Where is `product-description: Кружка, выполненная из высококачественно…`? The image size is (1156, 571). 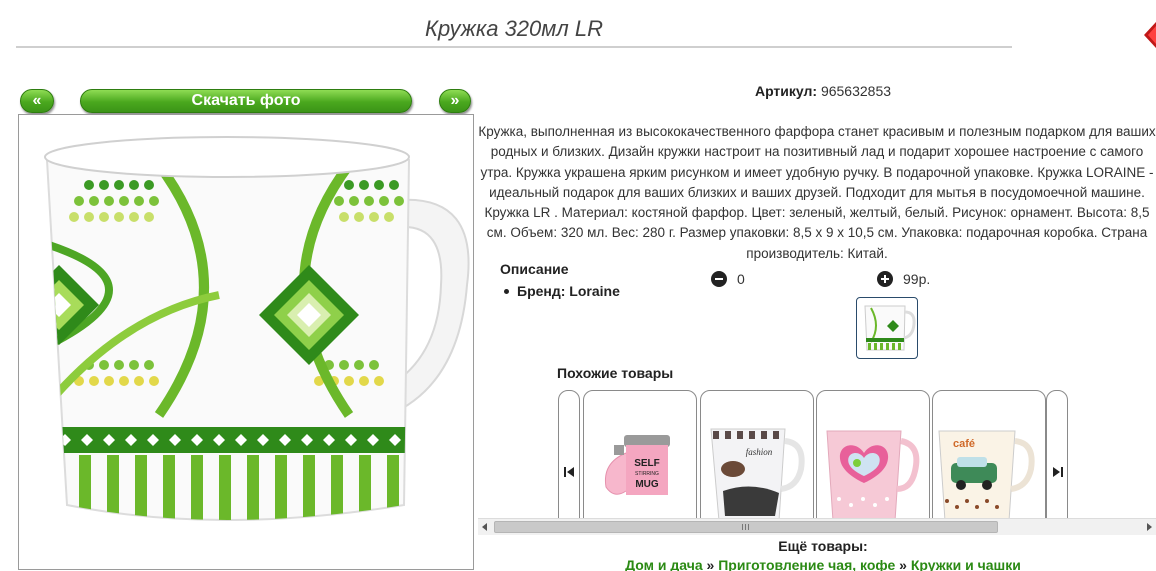
product-description: Кружка, выполненная из высококачественно… is located at coordinates (817, 192).